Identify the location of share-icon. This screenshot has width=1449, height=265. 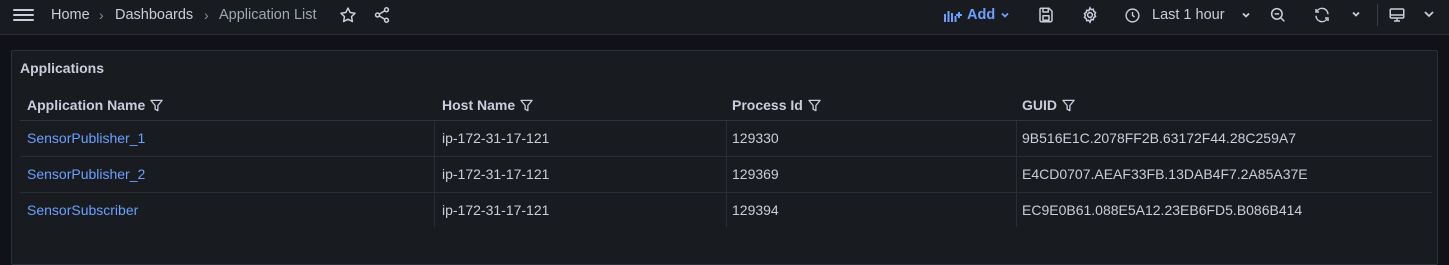
(382, 15).